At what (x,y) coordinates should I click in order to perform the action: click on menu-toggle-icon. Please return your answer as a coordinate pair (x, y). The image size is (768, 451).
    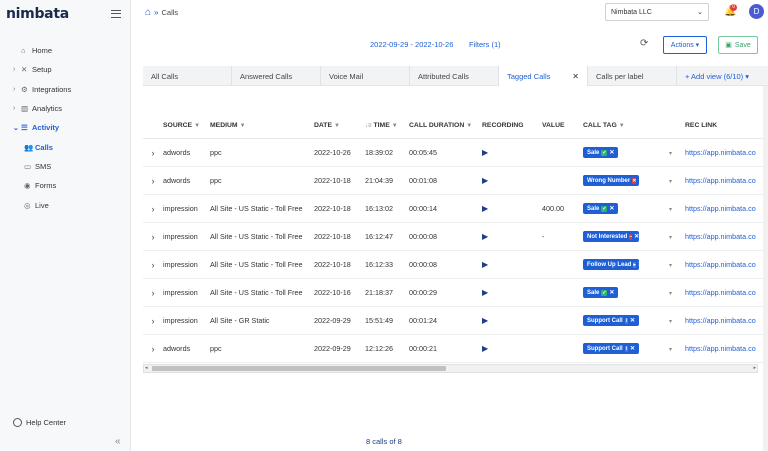
    Looking at the image, I should click on (116, 13).